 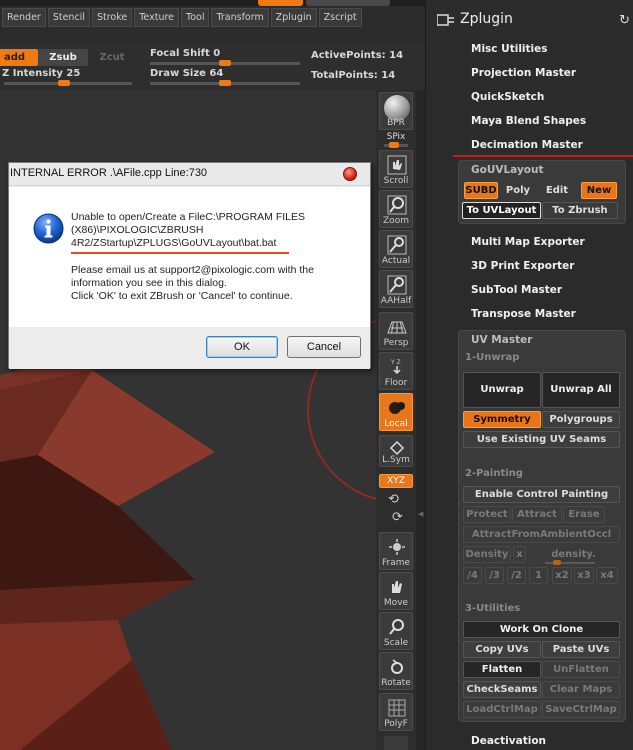 What do you see at coordinates (68, 17) in the screenshot?
I see `menu-stencil: Stencil` at bounding box center [68, 17].